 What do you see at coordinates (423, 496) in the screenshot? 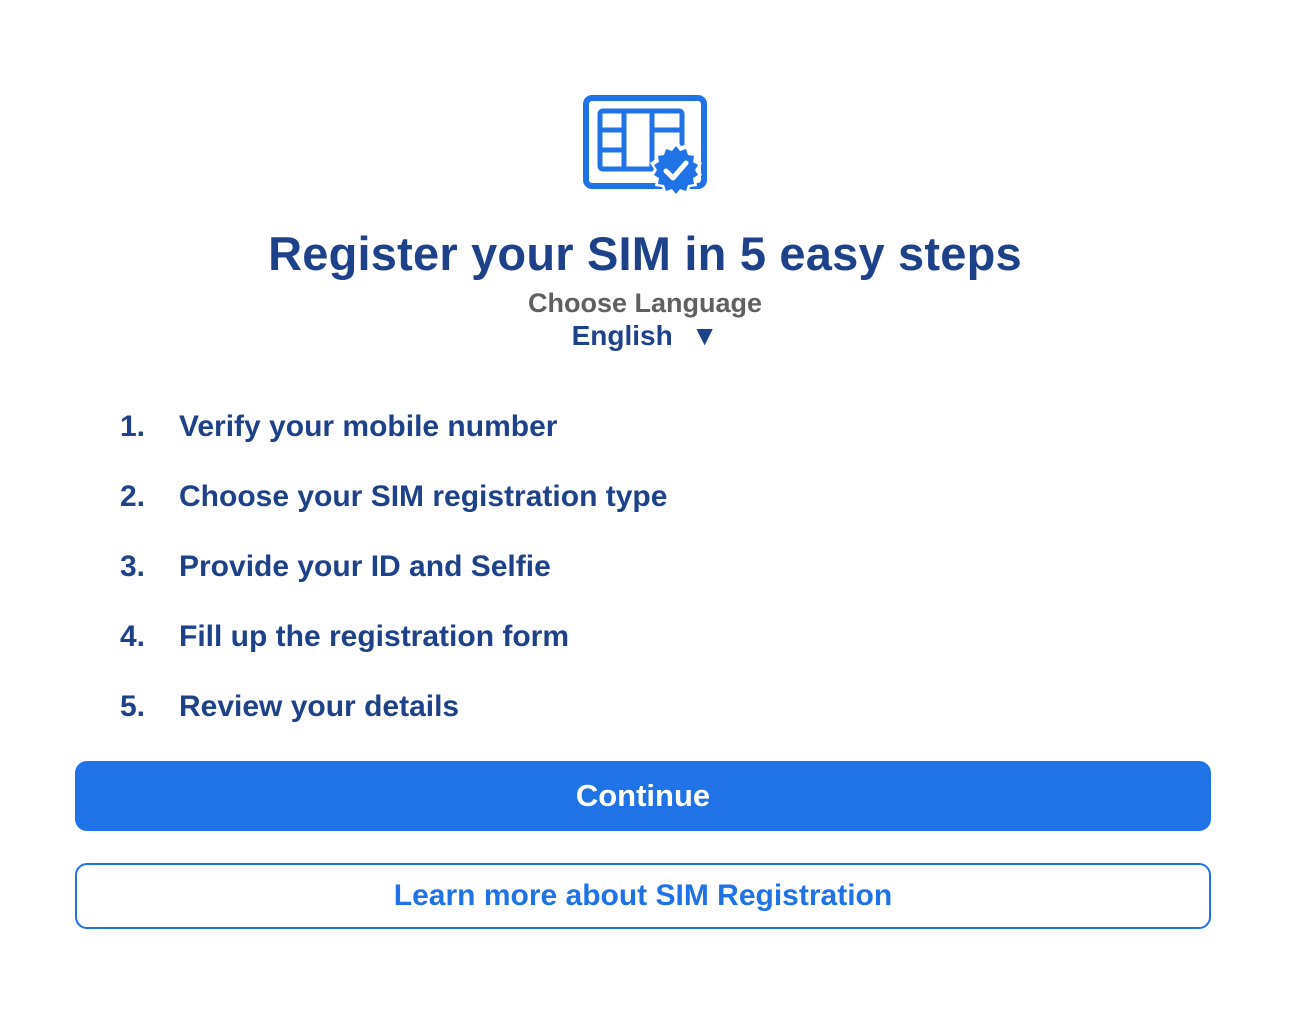
I see `step-text: Choose your SIM registration type` at bounding box center [423, 496].